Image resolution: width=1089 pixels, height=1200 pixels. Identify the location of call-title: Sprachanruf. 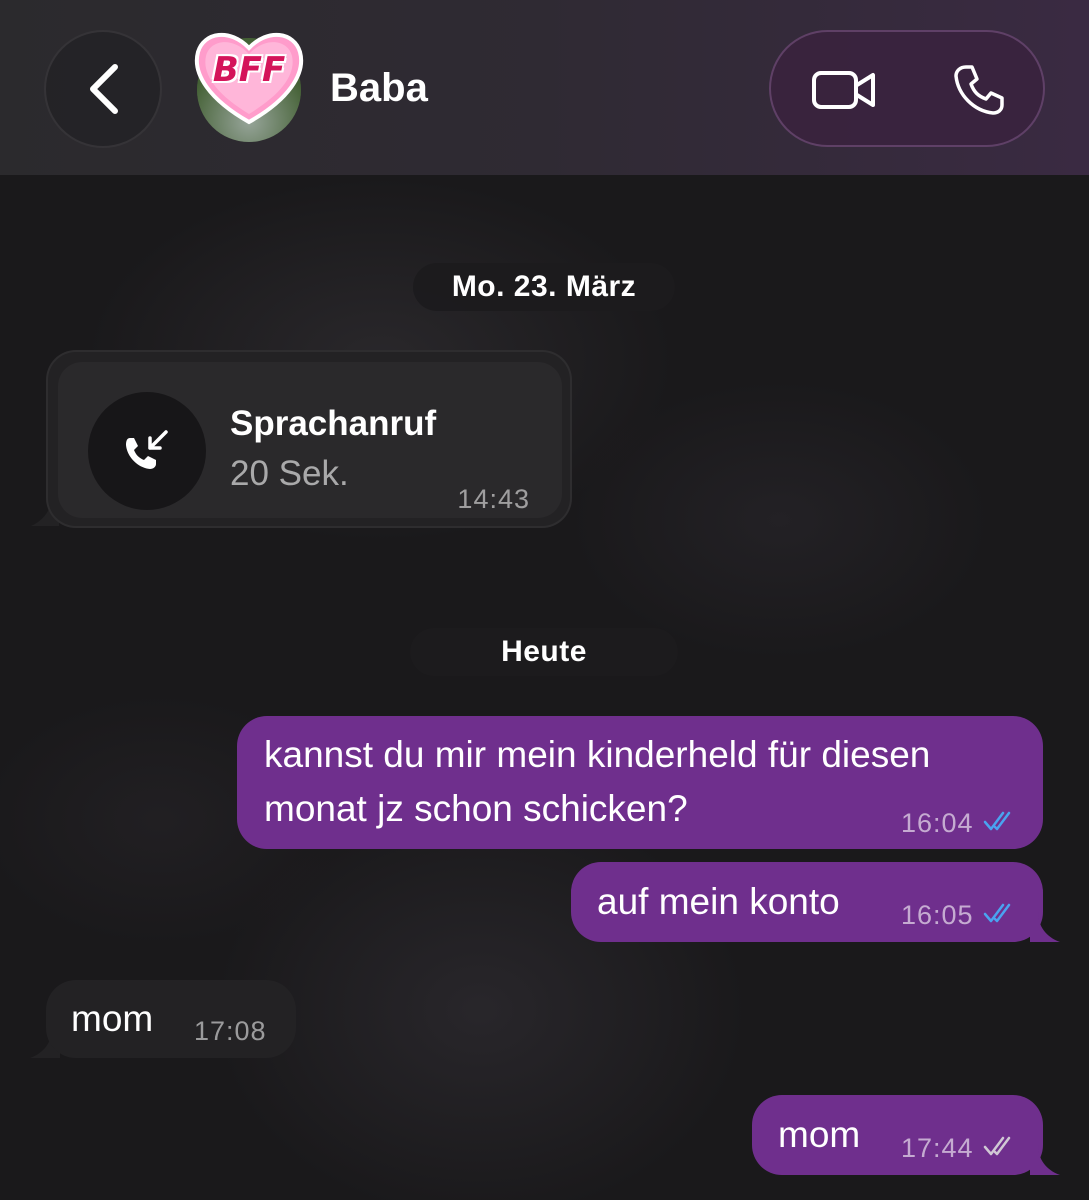
(333, 423).